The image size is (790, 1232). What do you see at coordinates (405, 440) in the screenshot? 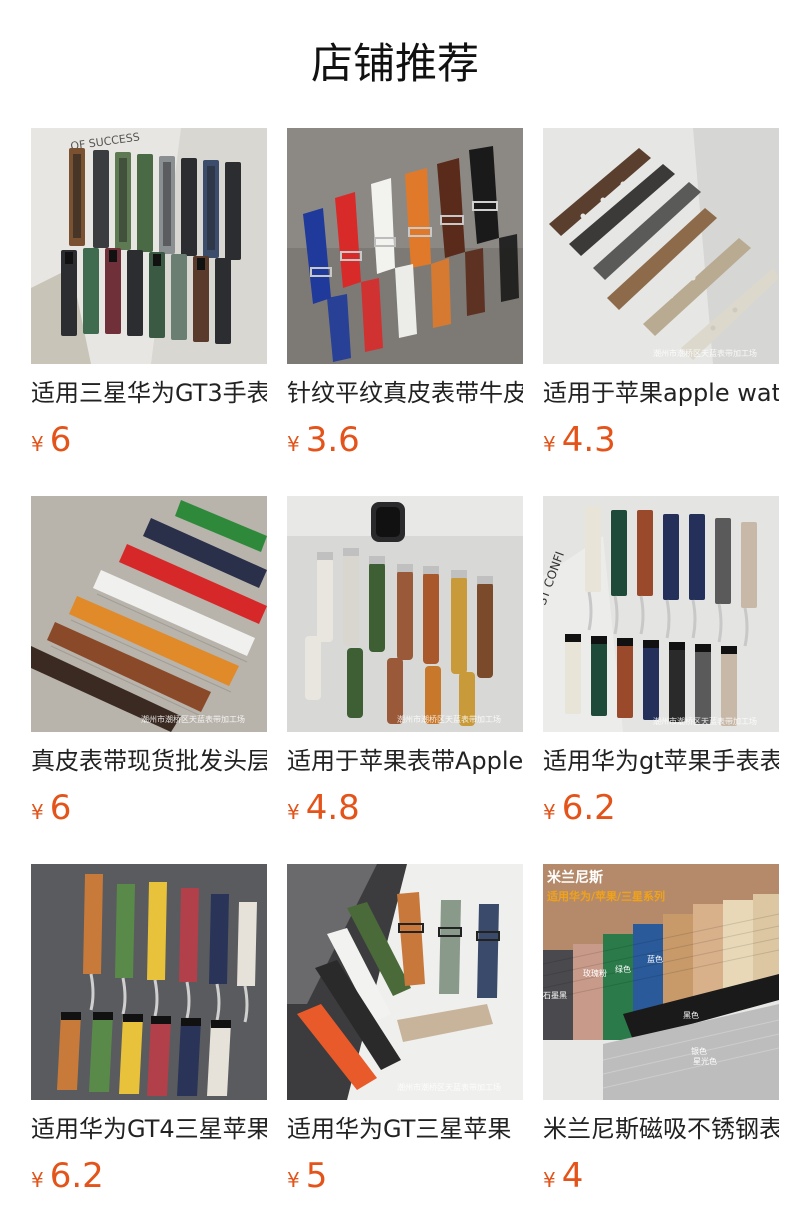
I see `product-price: ¥3.6` at bounding box center [405, 440].